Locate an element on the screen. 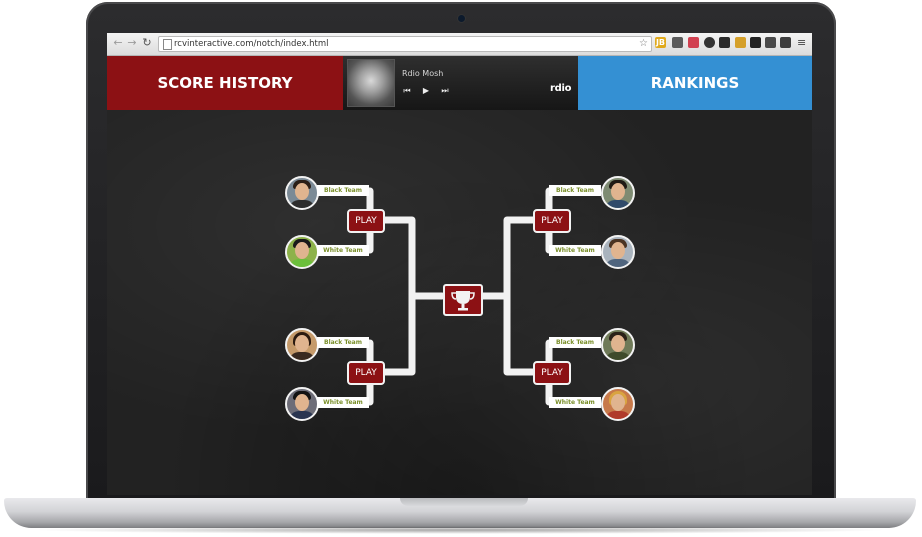 The height and width of the screenshot is (537, 922). play-icon: ▶ is located at coordinates (426, 90).